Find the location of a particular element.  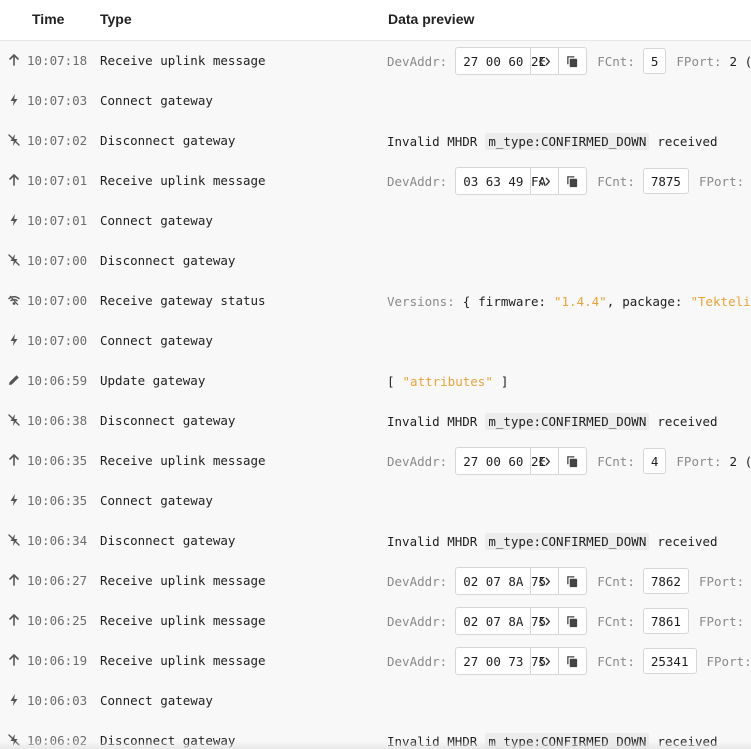

event-time: 10:07:03 is located at coordinates (57, 100).